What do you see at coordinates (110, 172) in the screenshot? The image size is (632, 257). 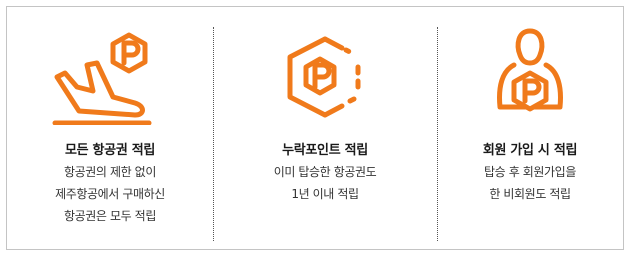 I see `desc-line: 항공권의 제한 없이` at bounding box center [110, 172].